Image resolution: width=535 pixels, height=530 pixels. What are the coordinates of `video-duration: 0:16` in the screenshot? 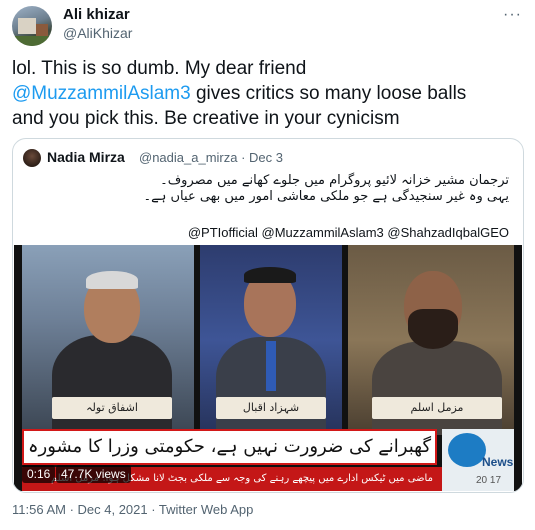 It's located at (39, 474).